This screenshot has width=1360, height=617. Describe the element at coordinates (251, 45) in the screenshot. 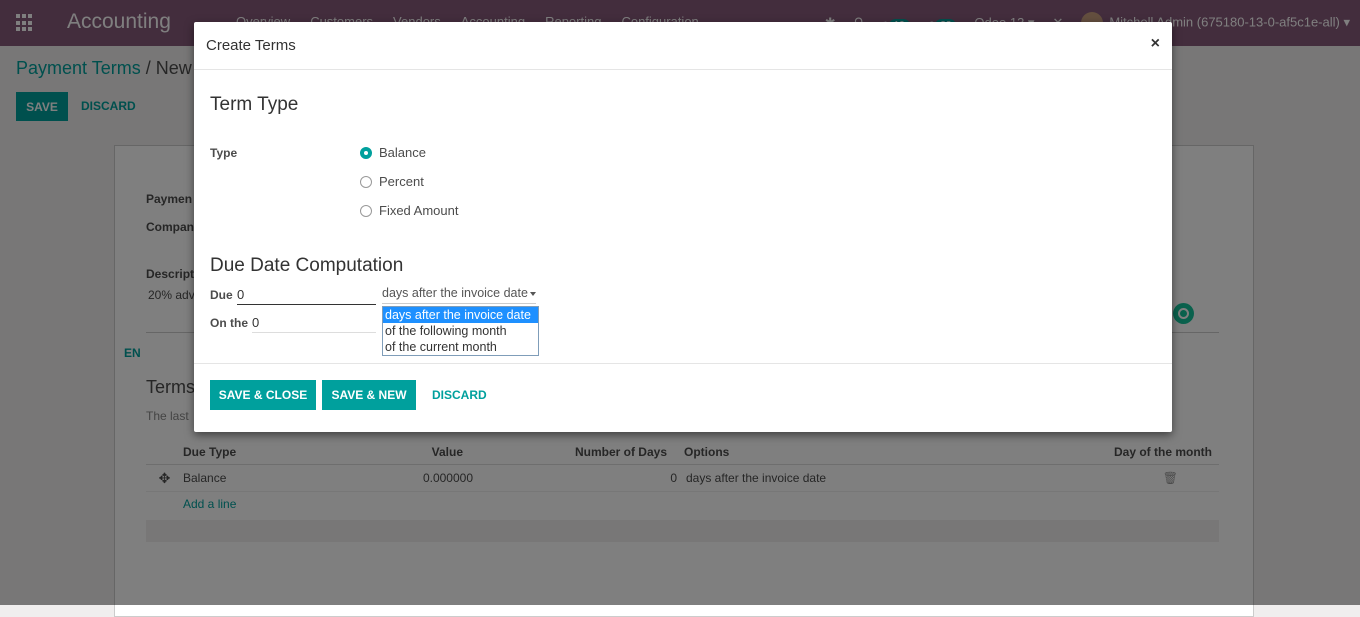

I see `modal-title: Create Terms` at that location.